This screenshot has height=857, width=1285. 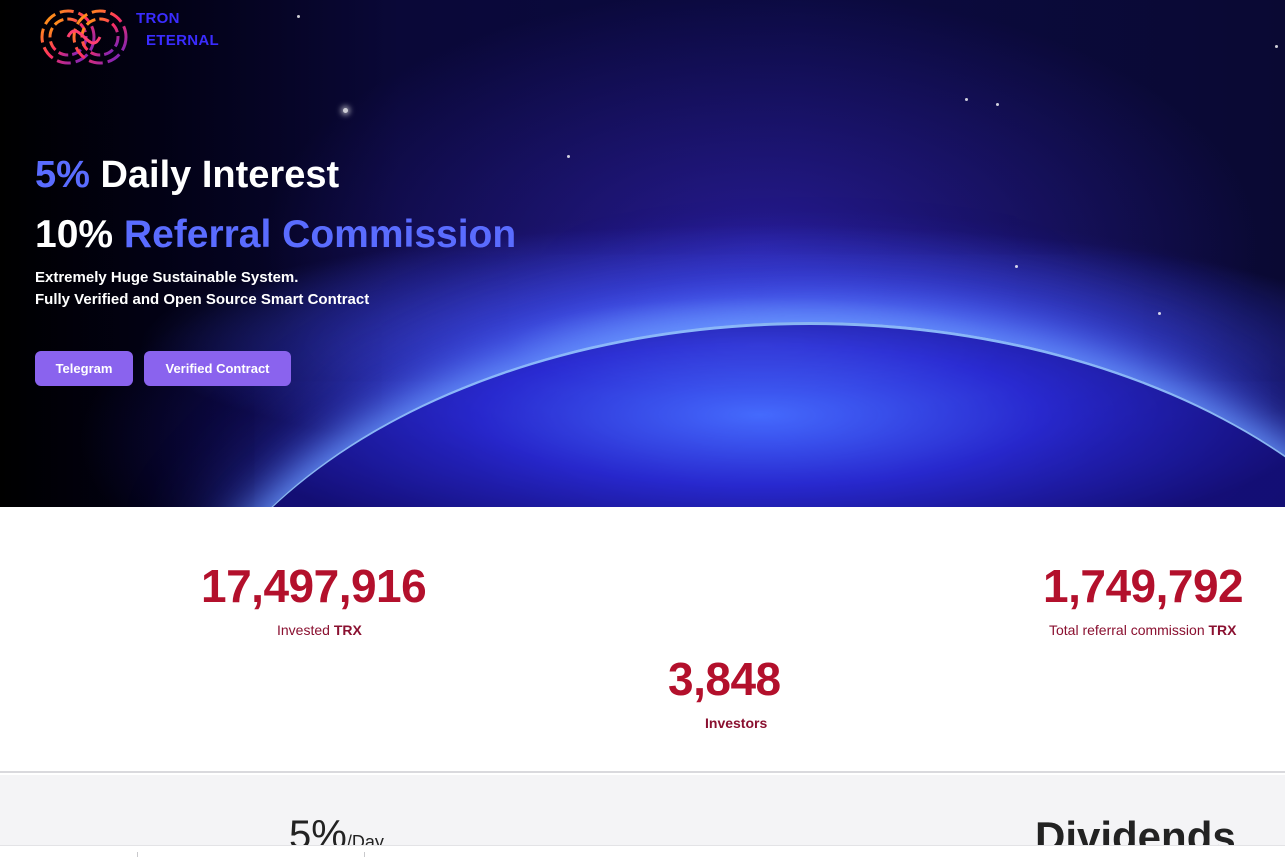 I want to click on headline-daily-interest-text: Daily Interest, so click(x=214, y=175).